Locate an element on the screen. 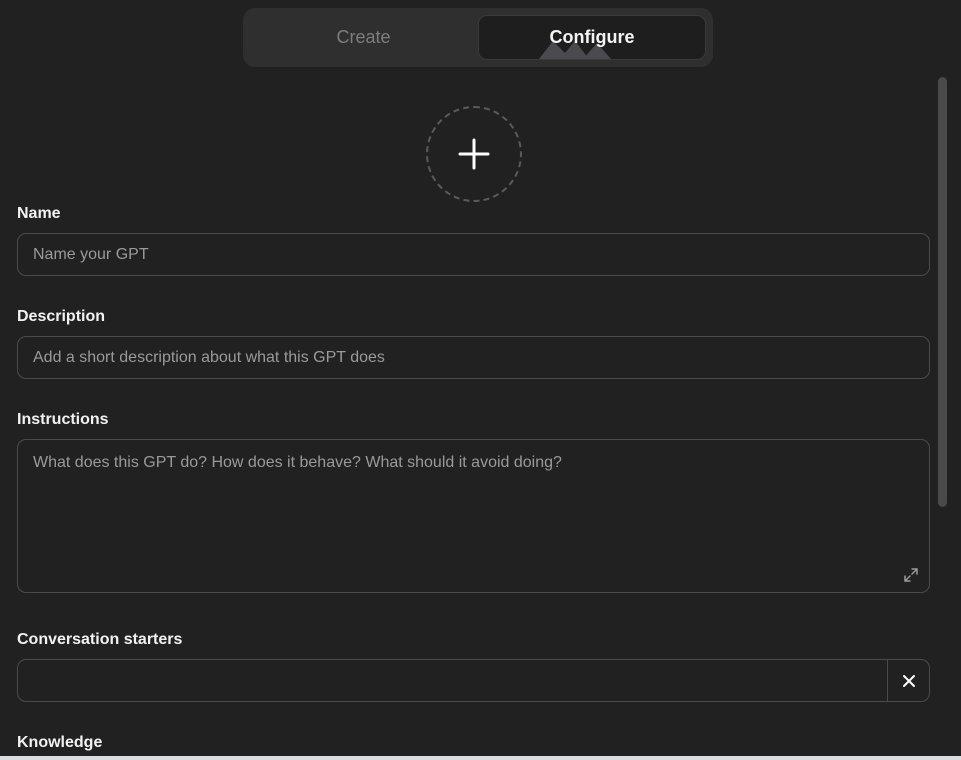 Image resolution: width=961 pixels, height=760 pixels. name-input: Name your GPT is located at coordinates (473, 254).